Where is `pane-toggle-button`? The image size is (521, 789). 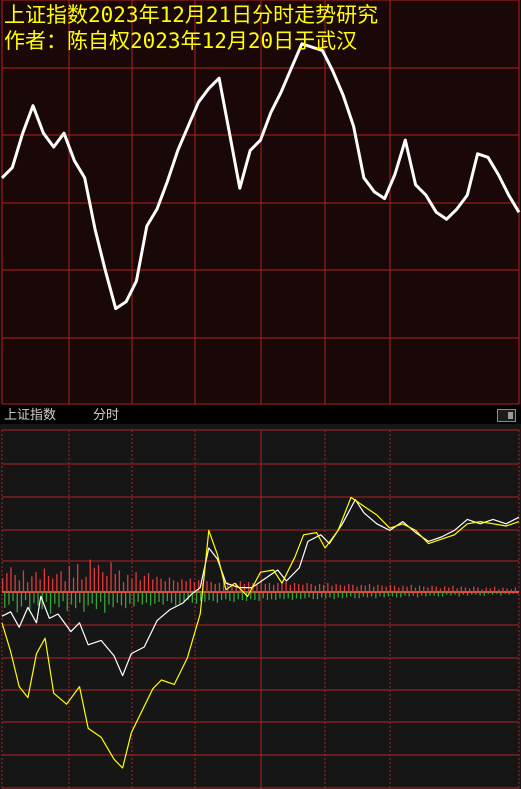 pane-toggle-button is located at coordinates (506, 415).